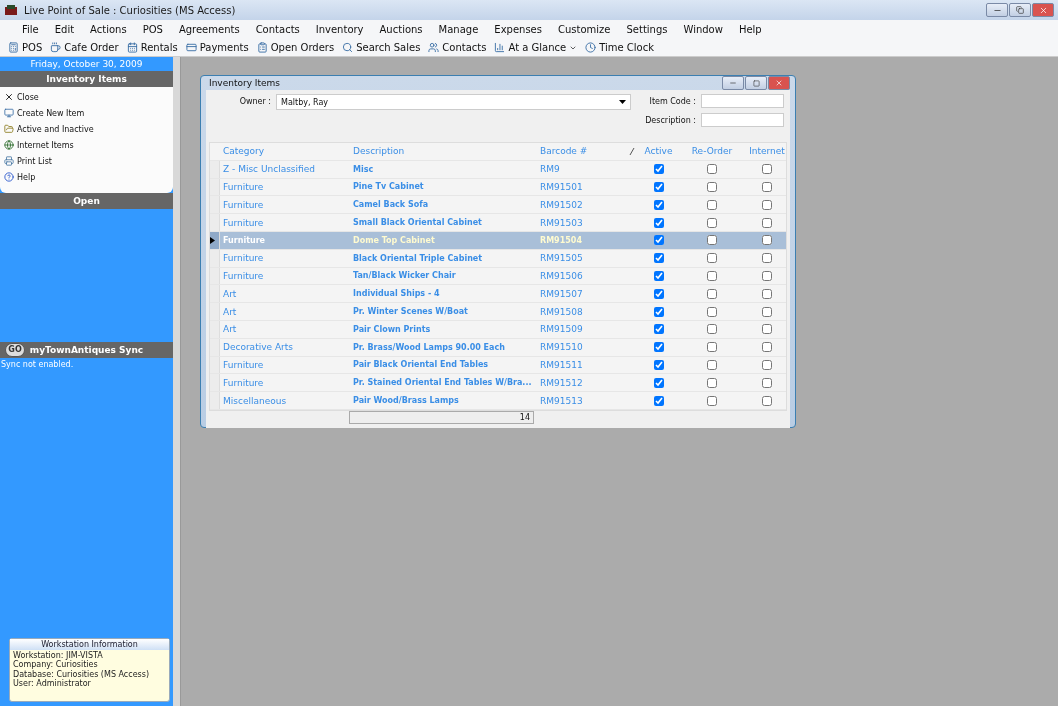 This screenshot has width=1058, height=706. Describe the element at coordinates (9, 145) in the screenshot. I see `globe-icon` at that location.